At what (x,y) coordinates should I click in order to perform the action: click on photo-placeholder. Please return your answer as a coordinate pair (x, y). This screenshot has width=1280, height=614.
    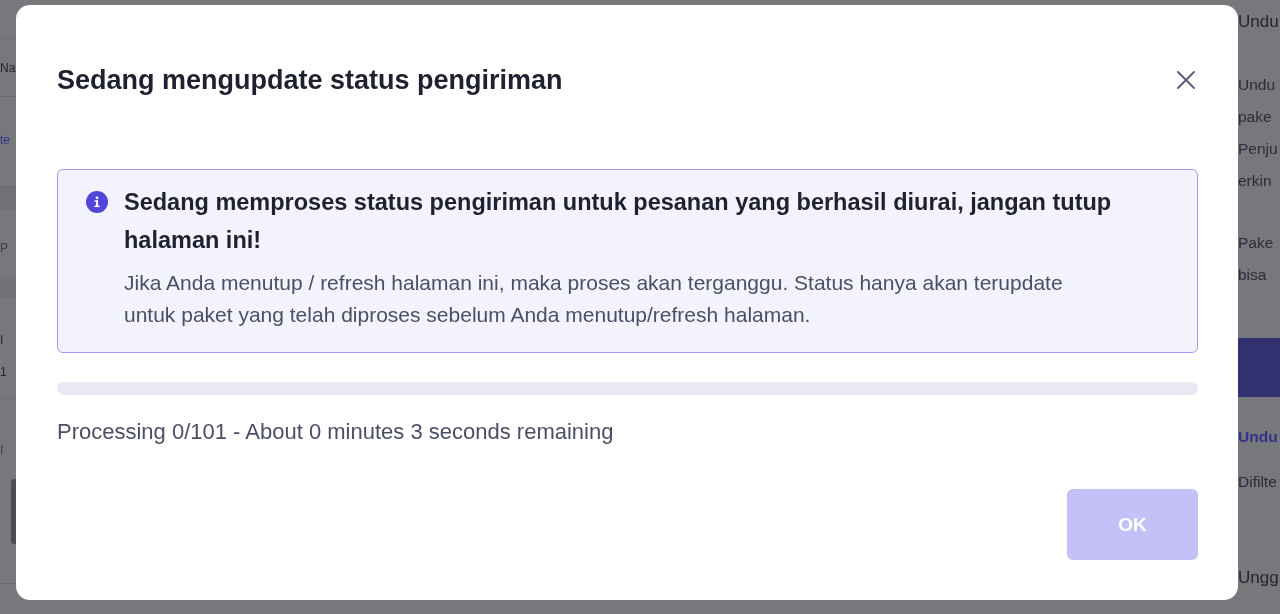
    Looking at the image, I should click on (13, 511).